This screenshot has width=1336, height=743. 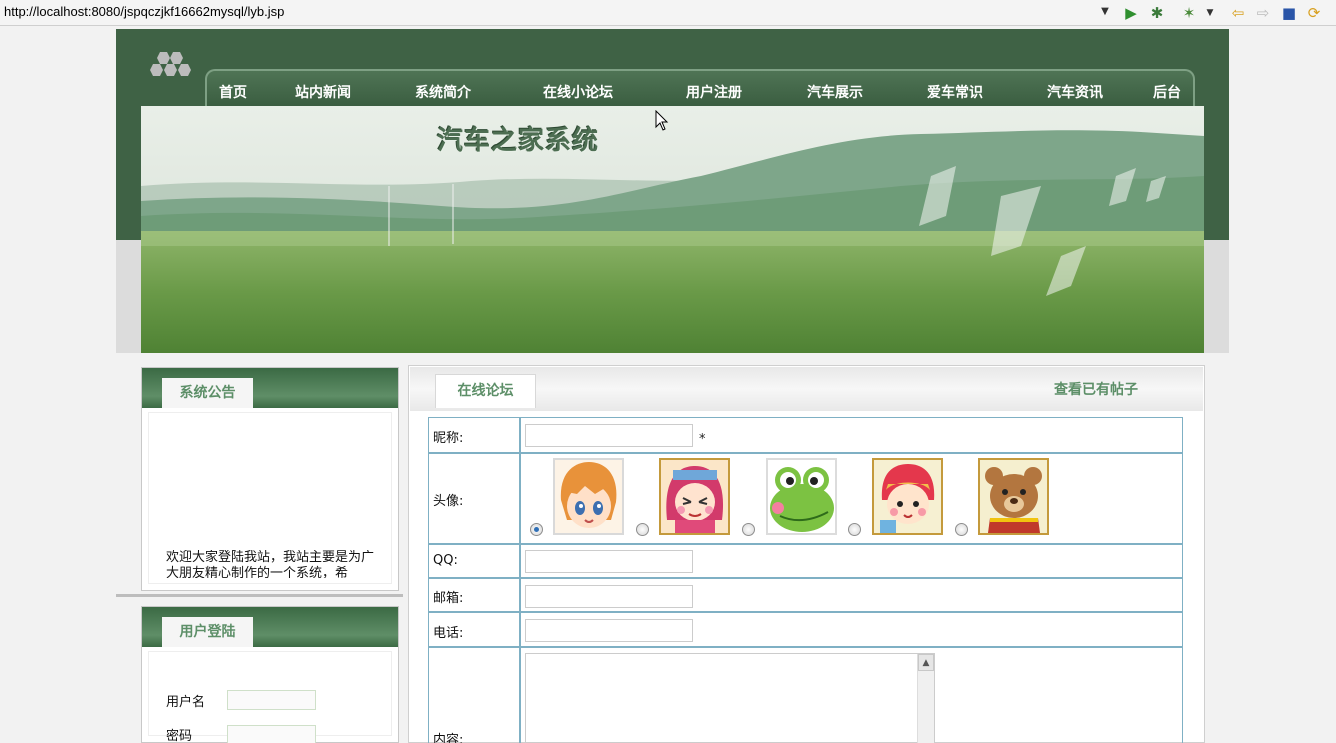 What do you see at coordinates (609, 630) in the screenshot?
I see `phone-input` at bounding box center [609, 630].